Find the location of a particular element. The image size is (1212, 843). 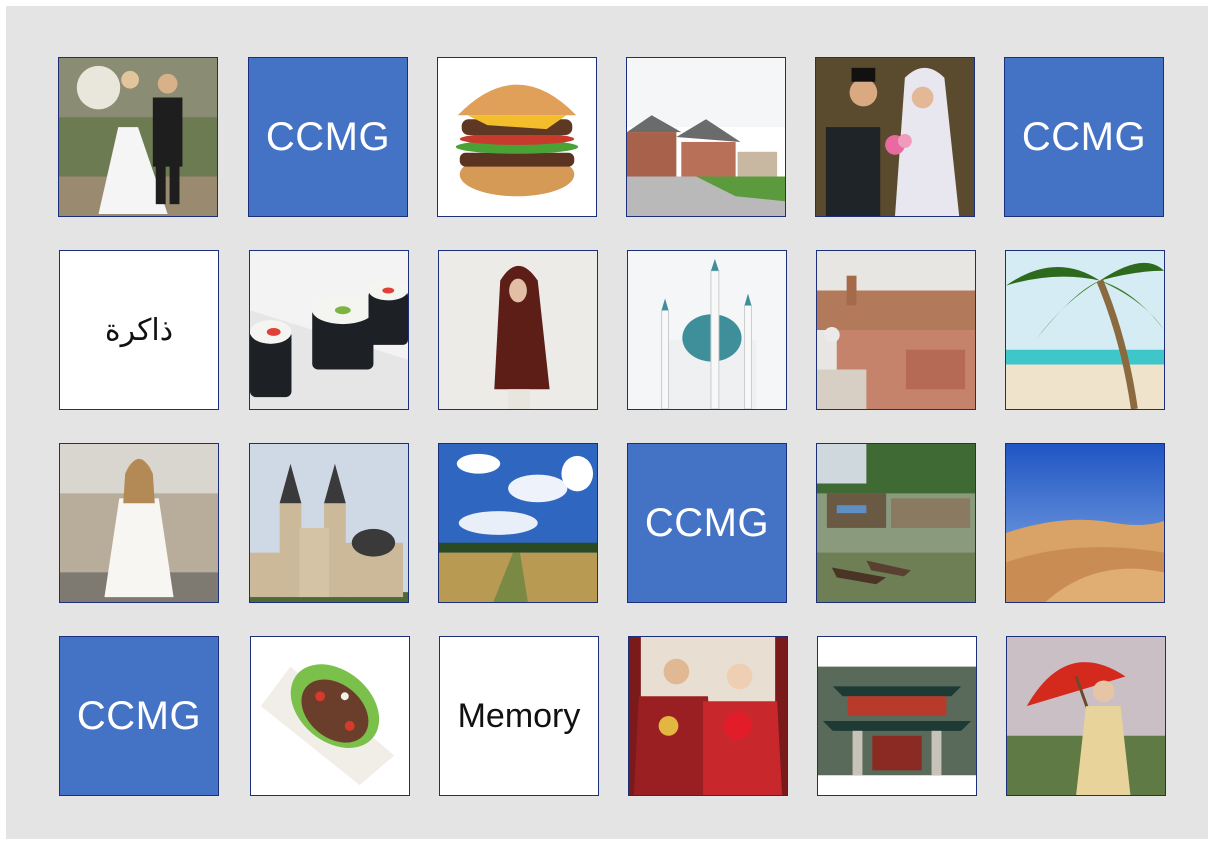

card-wedding-garden is located at coordinates (138, 137).